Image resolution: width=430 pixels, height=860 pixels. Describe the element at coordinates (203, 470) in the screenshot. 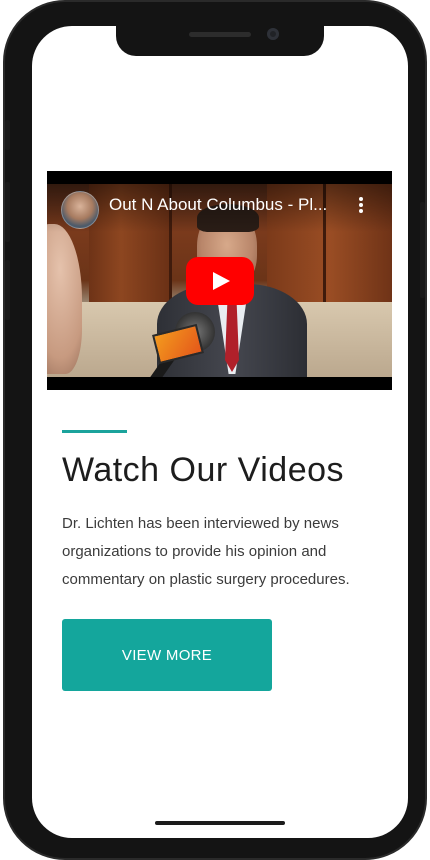

I see `section-heading: Watch Our Videos` at that location.